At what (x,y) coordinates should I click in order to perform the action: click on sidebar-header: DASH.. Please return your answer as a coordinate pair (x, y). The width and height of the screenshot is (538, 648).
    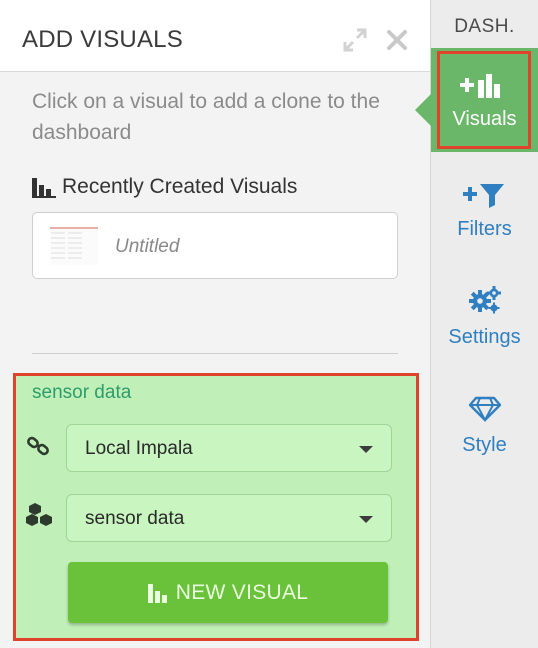
    Looking at the image, I should click on (484, 26).